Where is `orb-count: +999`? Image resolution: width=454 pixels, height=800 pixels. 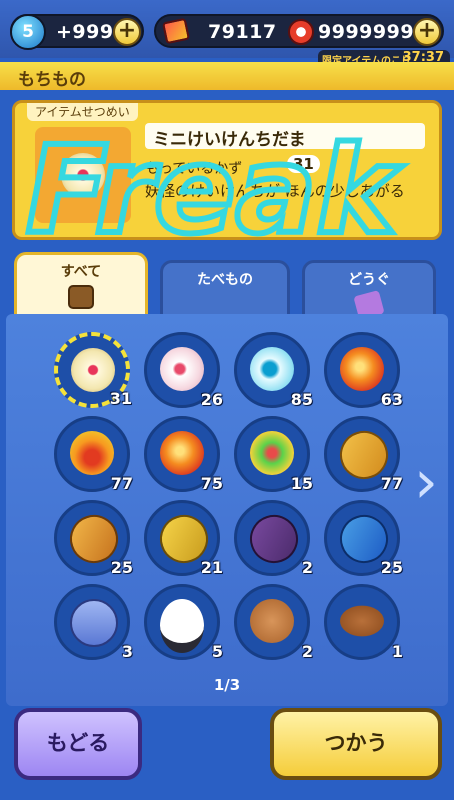 orb-count: +999 is located at coordinates (85, 32).